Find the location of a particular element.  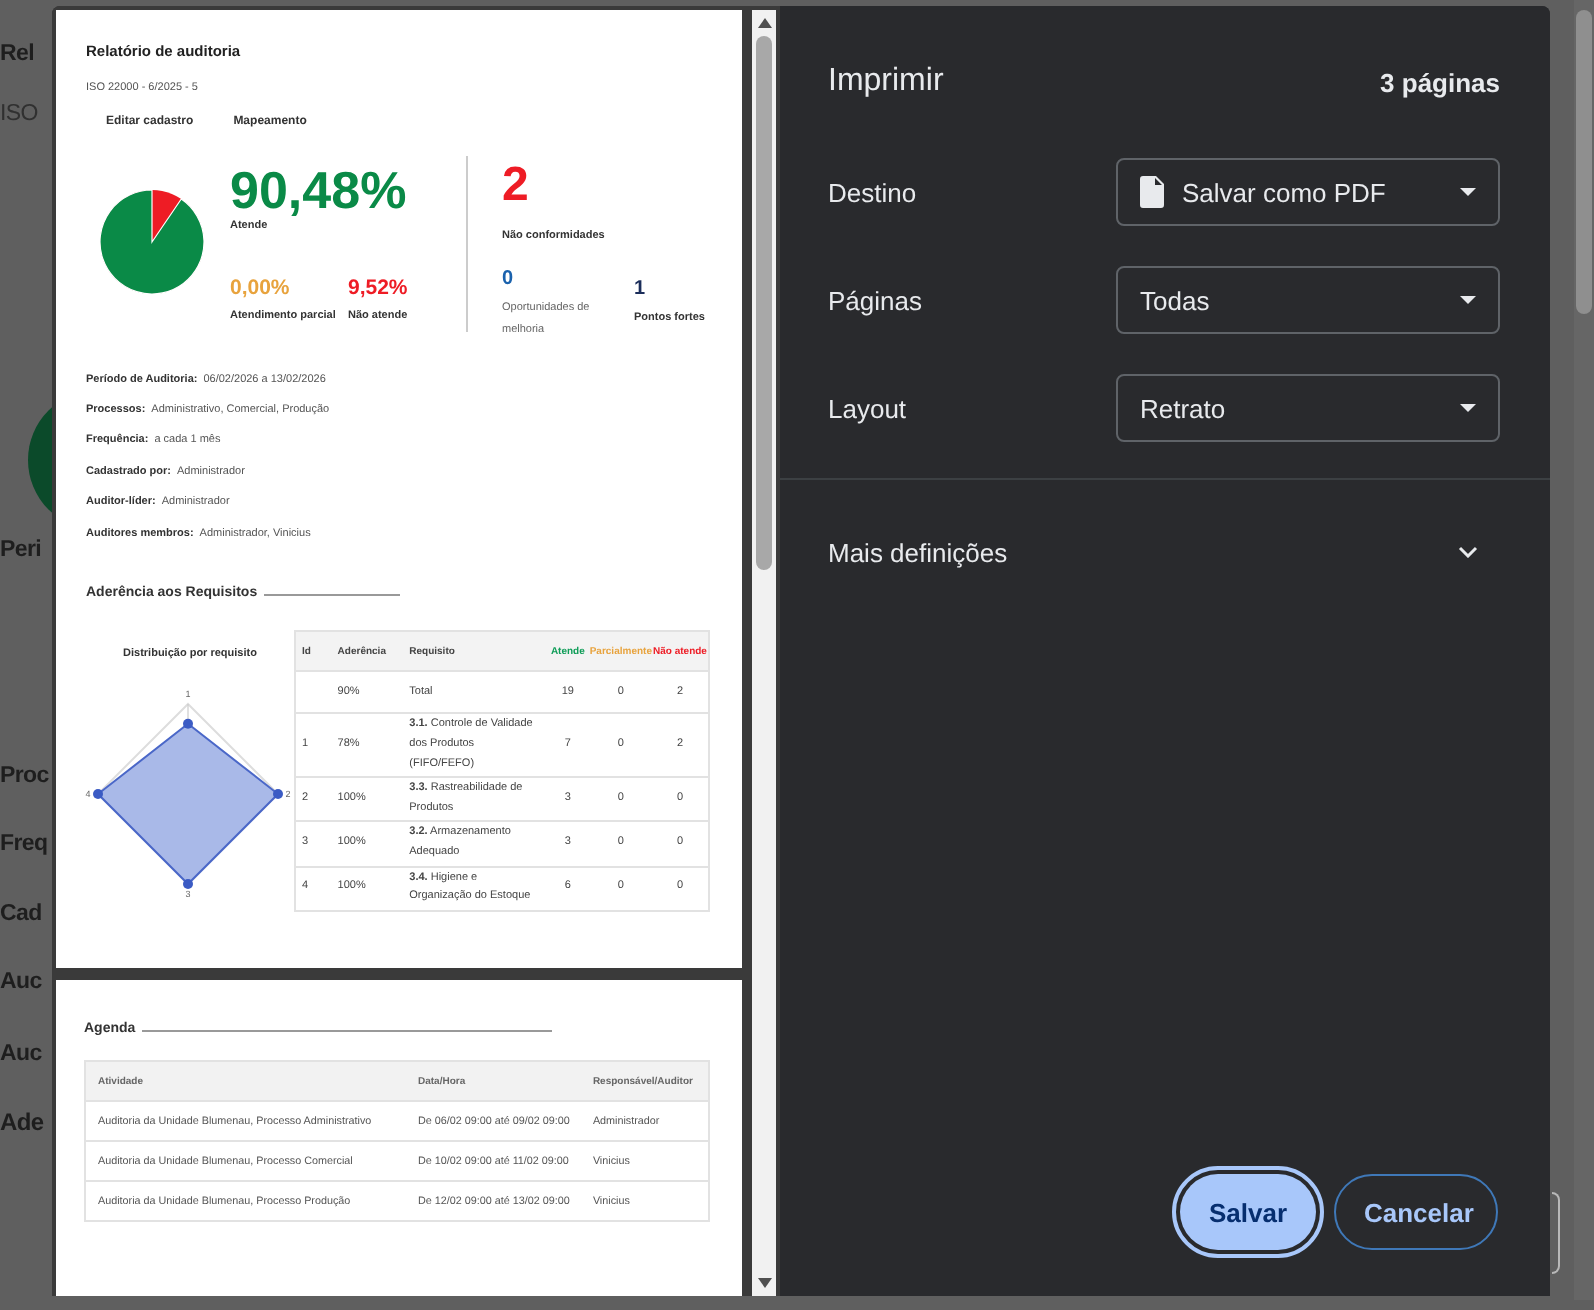

scrollbar is located at coordinates (764, 653).